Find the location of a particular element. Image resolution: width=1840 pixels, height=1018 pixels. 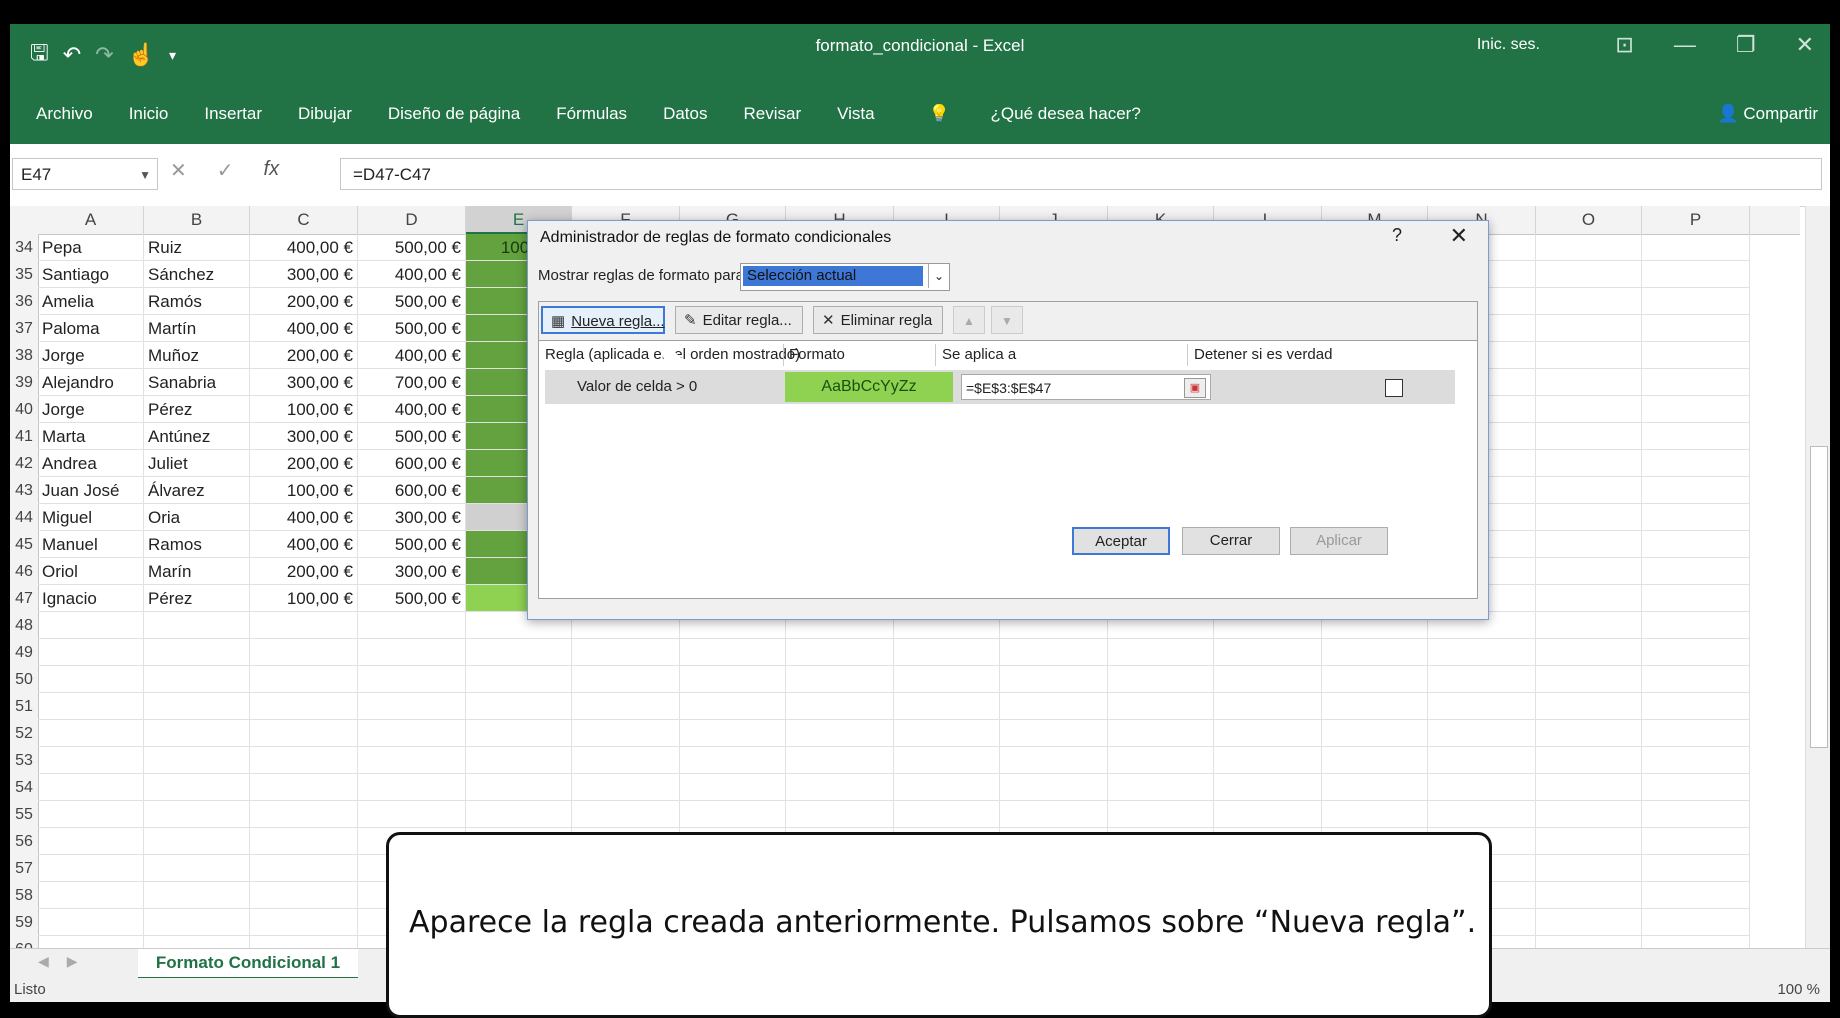

row-header: 54 is located at coordinates (24, 787).